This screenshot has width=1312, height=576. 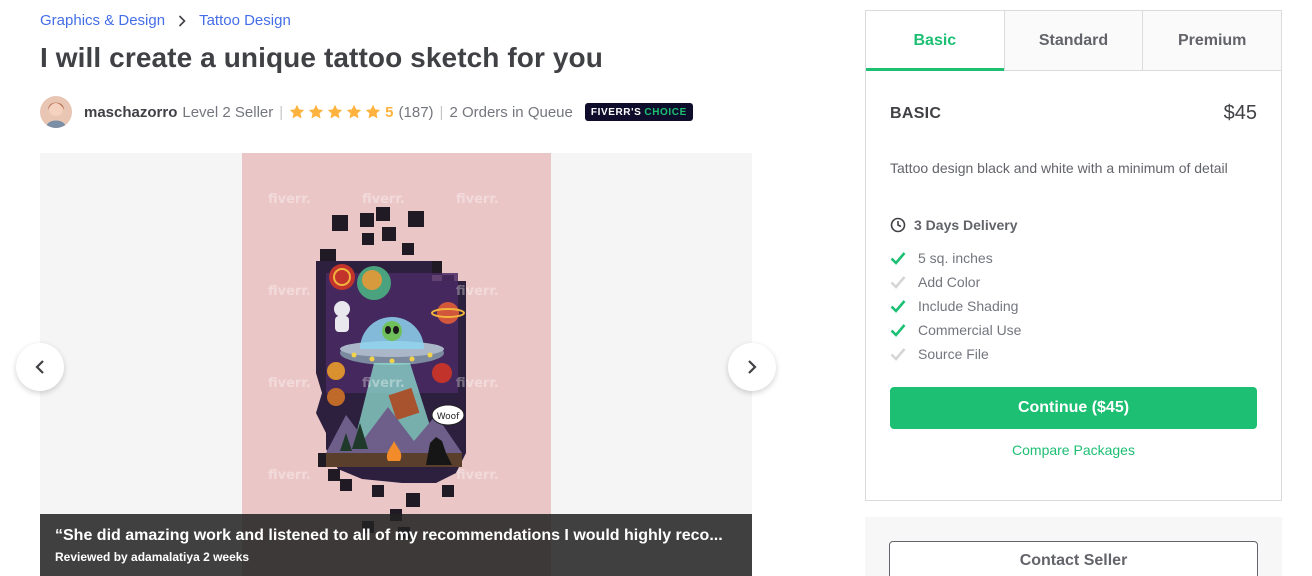 I want to click on ratings-count: (187), so click(x=416, y=112).